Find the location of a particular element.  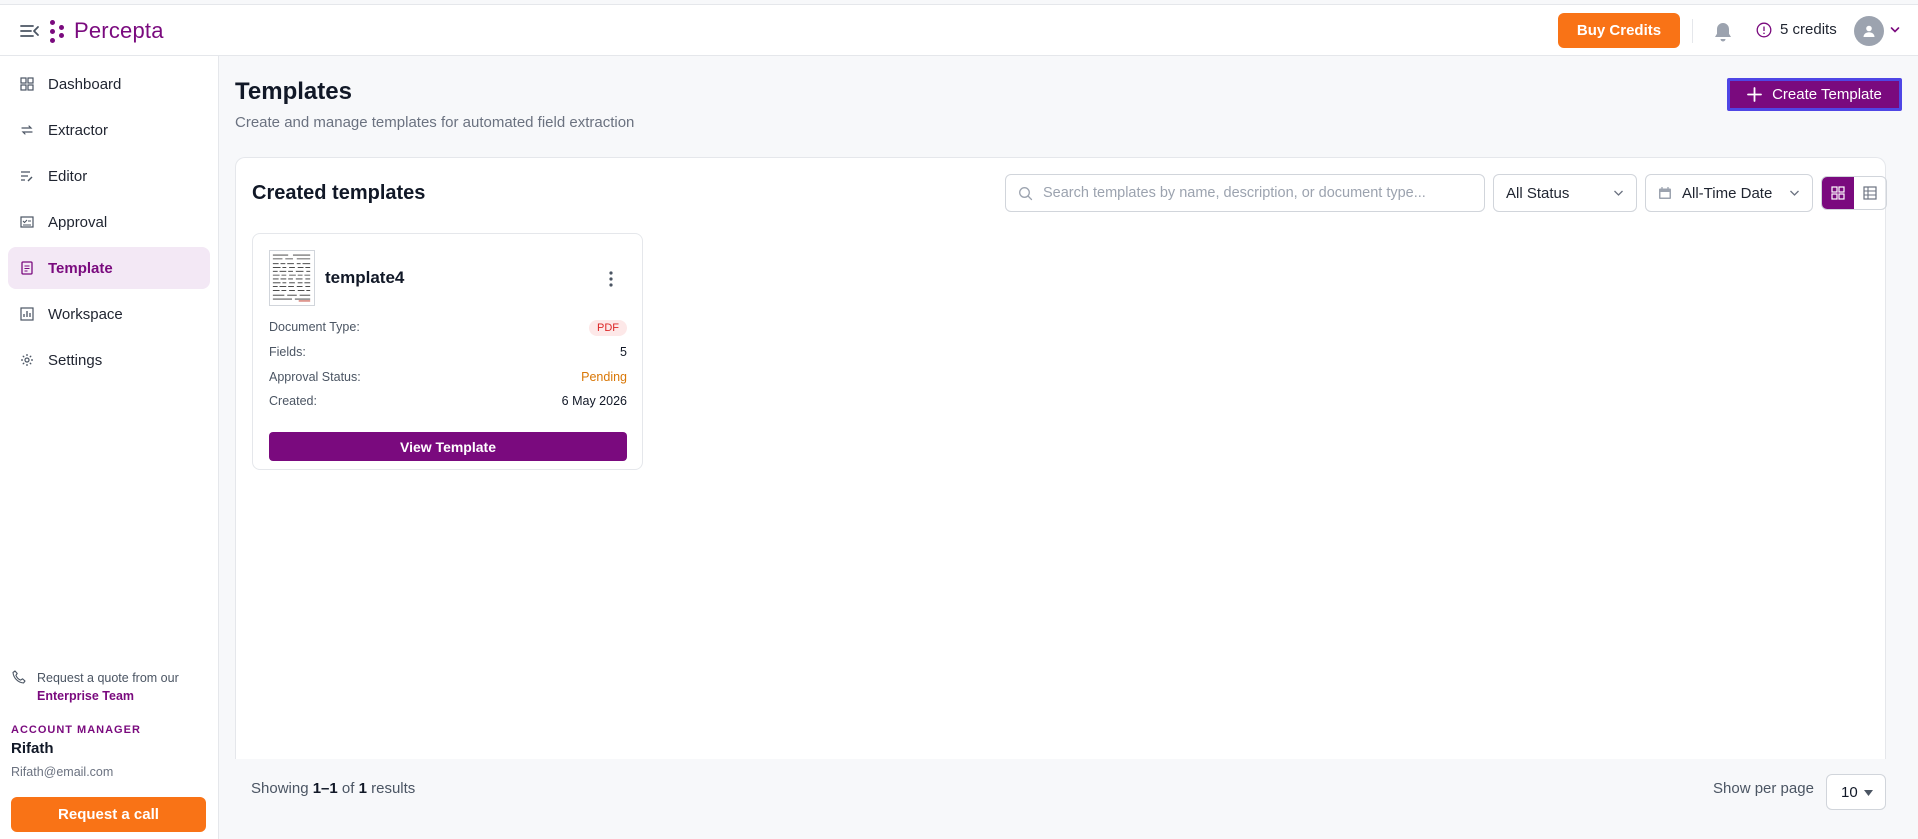

account-manager-name: Rifath is located at coordinates (32, 748).